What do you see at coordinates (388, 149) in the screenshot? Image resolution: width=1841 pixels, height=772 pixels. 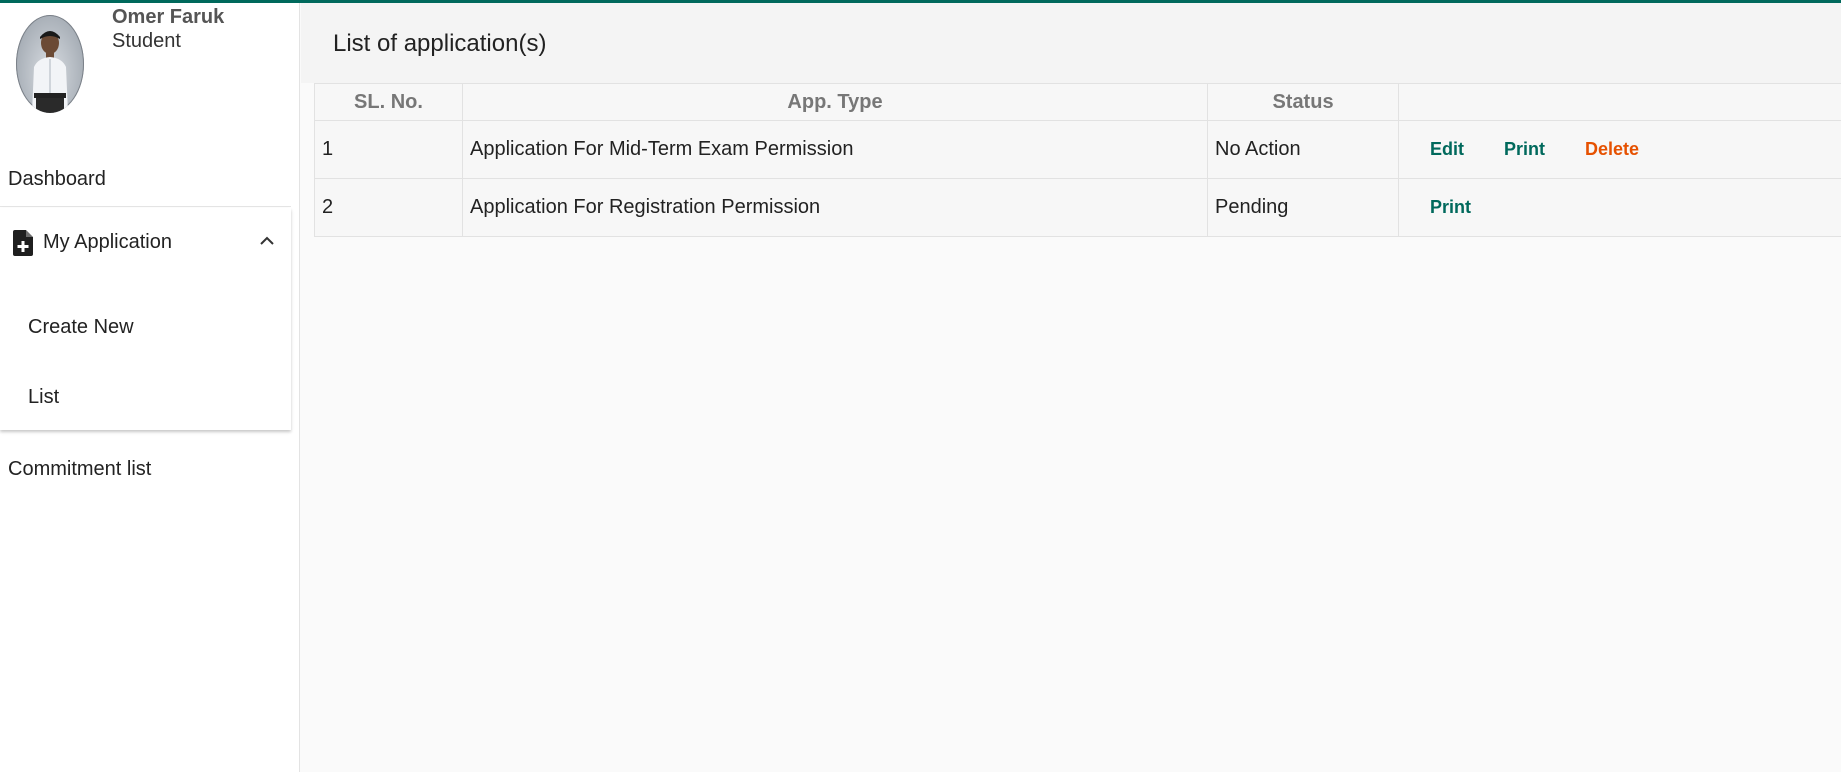 I see `cell-sl-no: 1` at bounding box center [388, 149].